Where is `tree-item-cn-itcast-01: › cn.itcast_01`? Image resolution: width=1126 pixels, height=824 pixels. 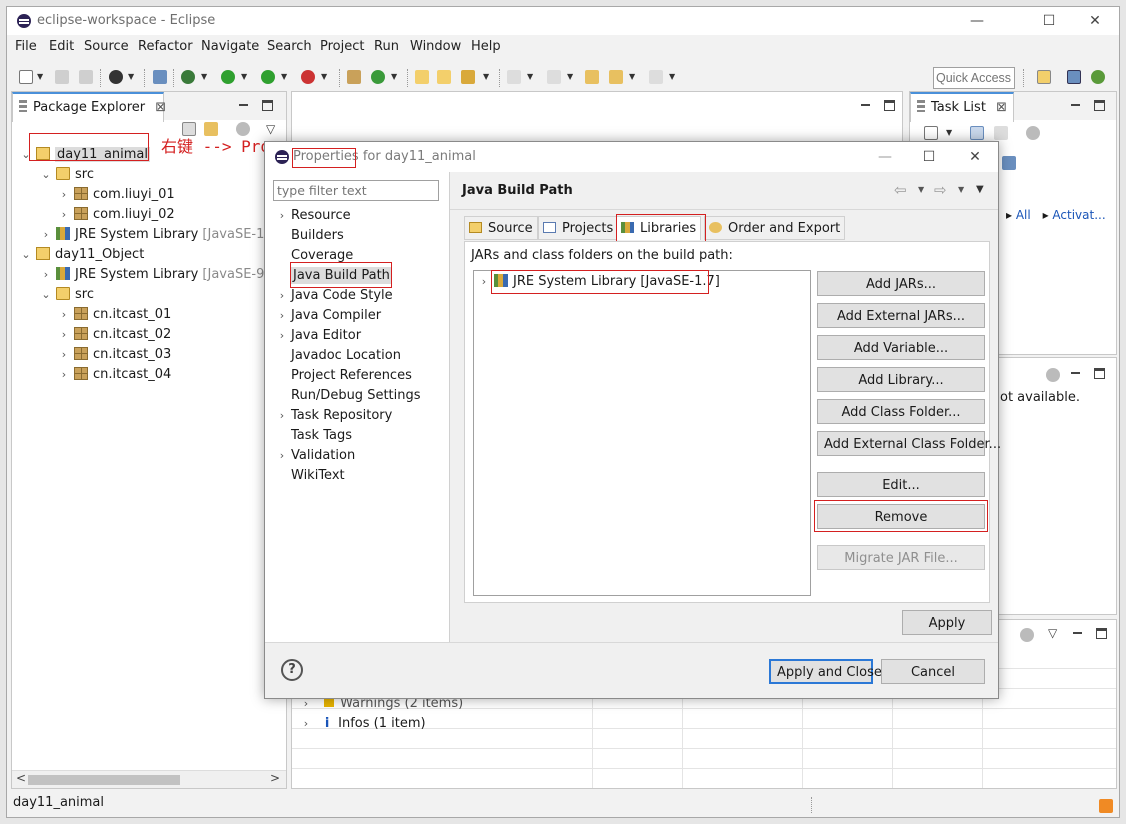 tree-item-cn-itcast-01: › cn.itcast_01 is located at coordinates (114, 315).